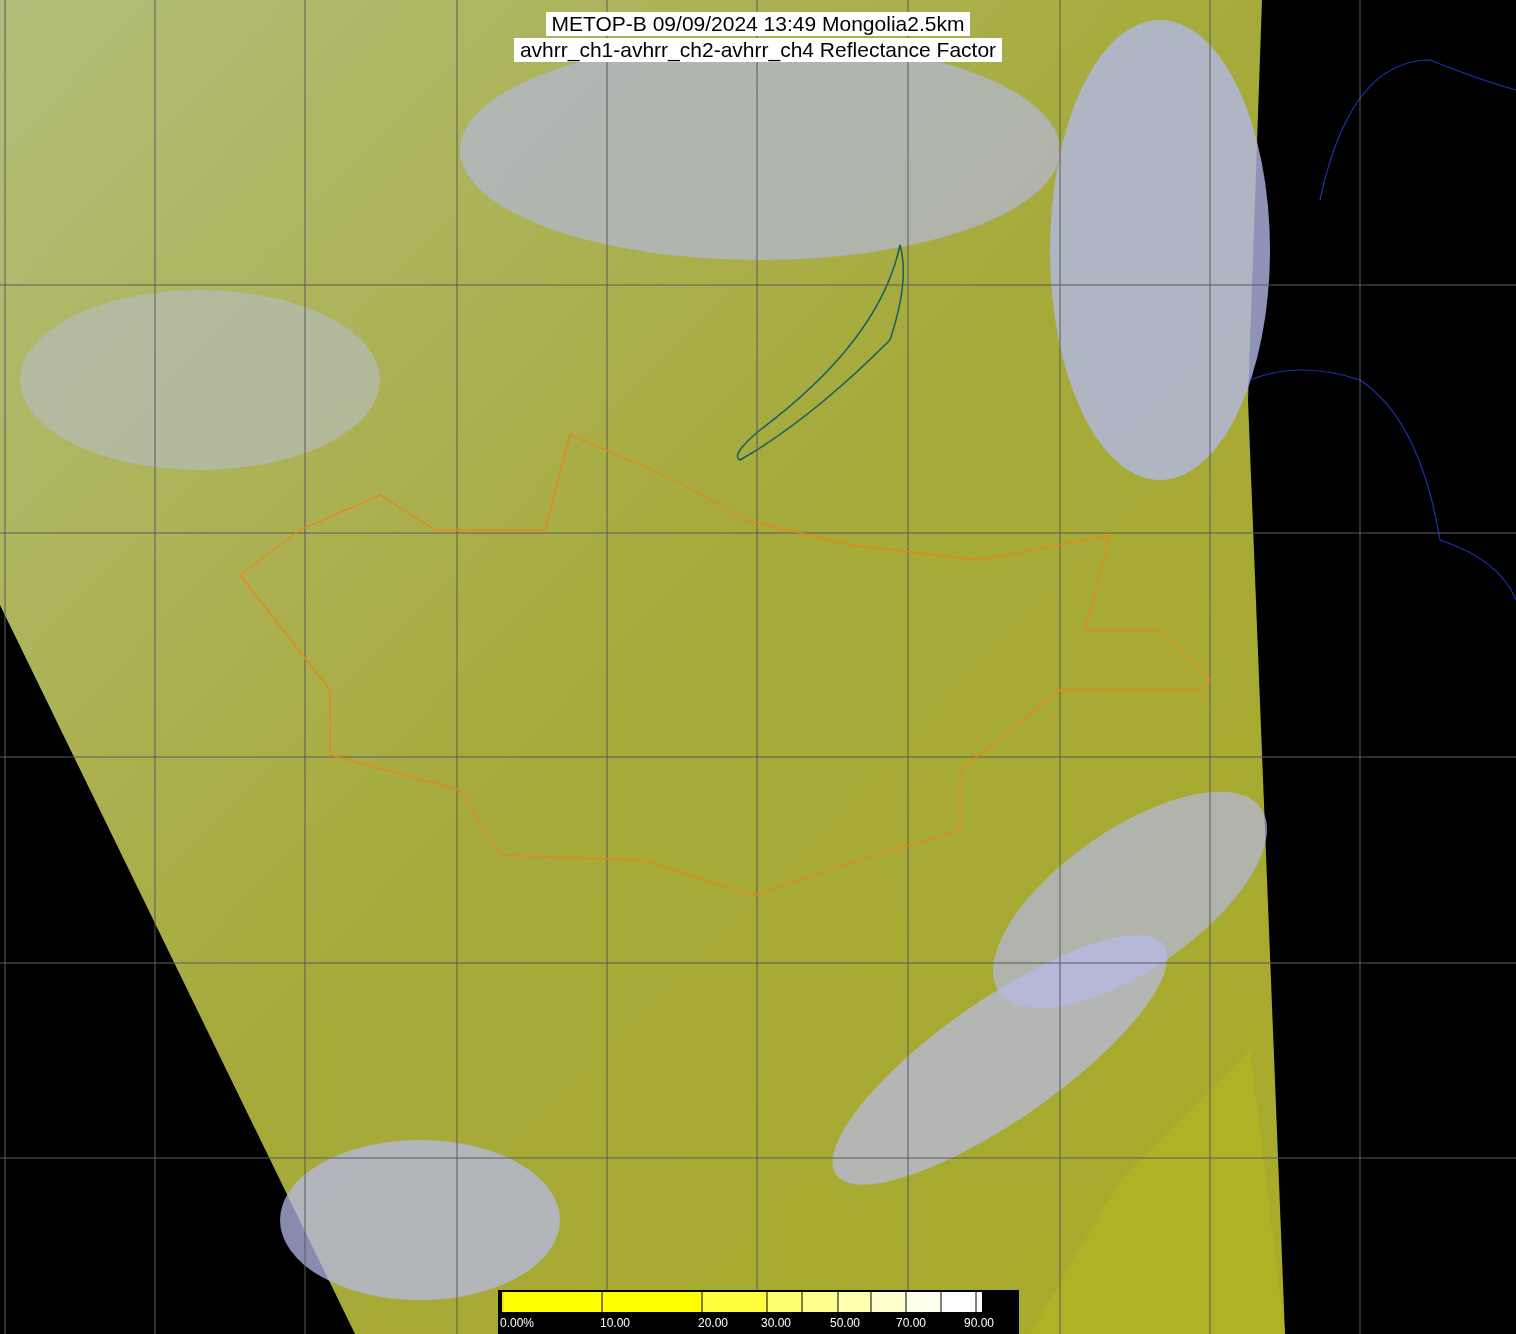 This screenshot has height=1334, width=1516. What do you see at coordinates (912, 1323) in the screenshot?
I see `scale-label: 70.00` at bounding box center [912, 1323].